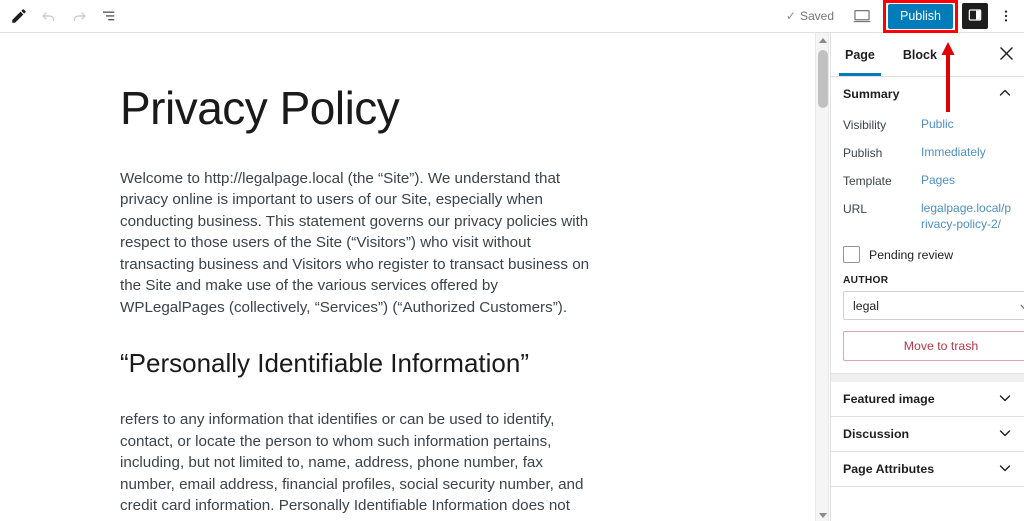 This screenshot has height=521, width=1024. I want to click on template-value: Pages, so click(938, 180).